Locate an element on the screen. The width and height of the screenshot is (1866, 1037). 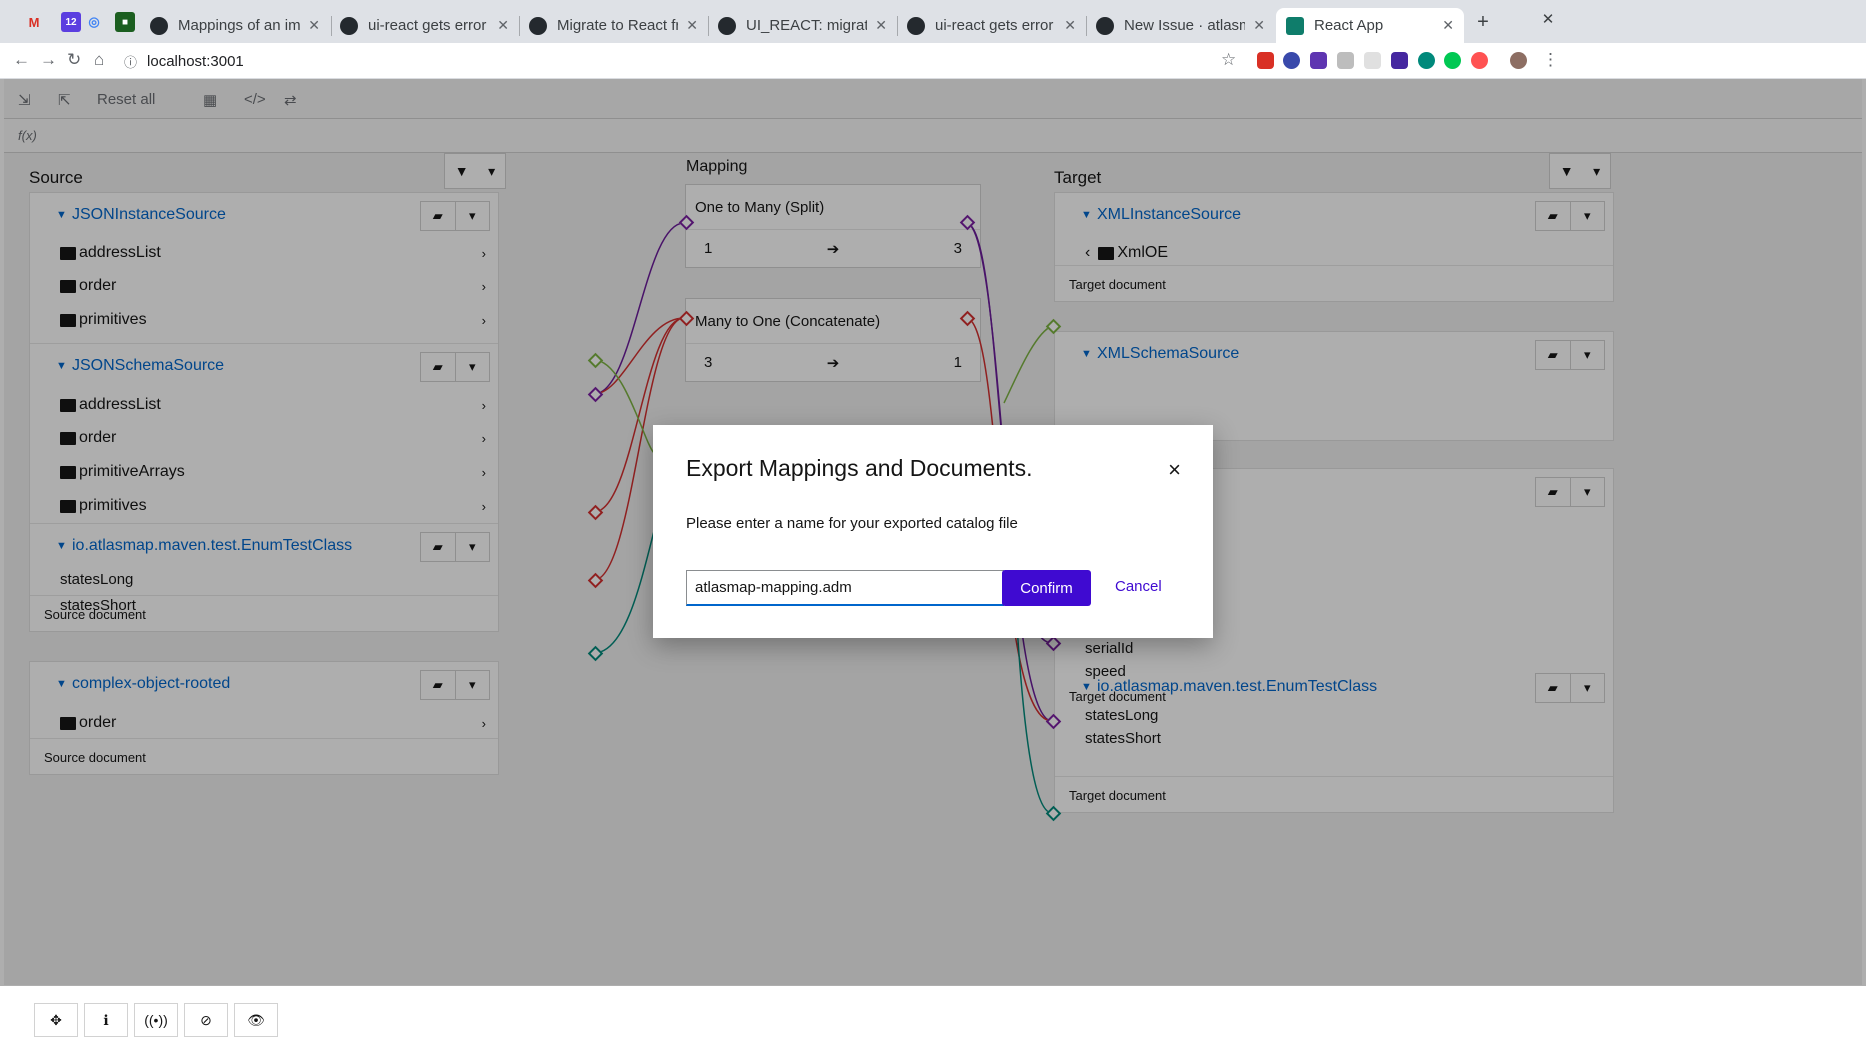
window-close-icon: ✕ is located at coordinates (1548, 19).